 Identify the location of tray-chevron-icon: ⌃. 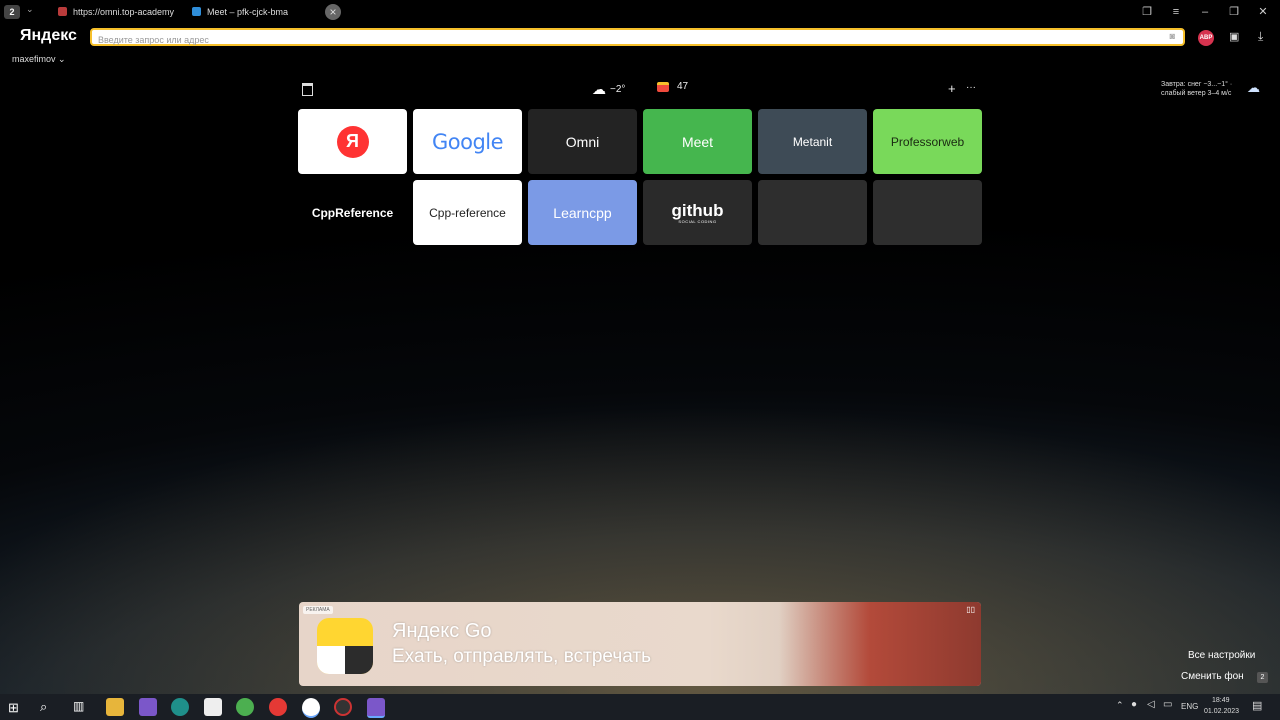
(1120, 705).